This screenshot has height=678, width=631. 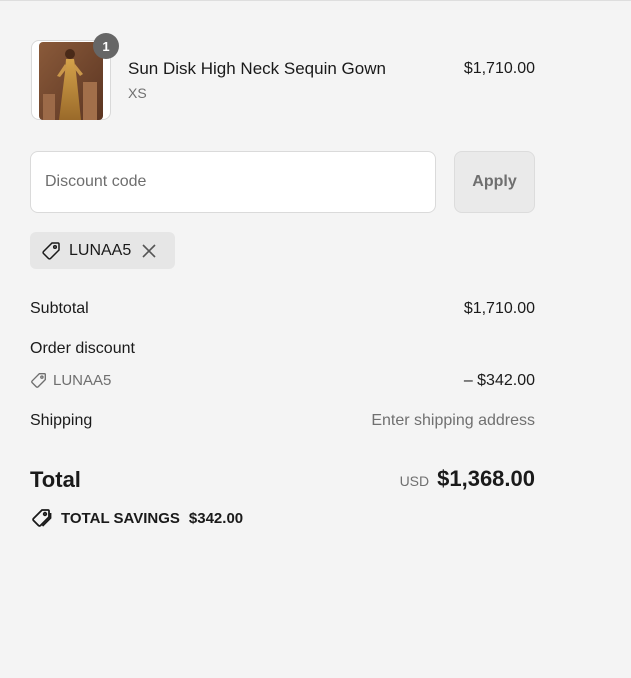 I want to click on order-discount-code-row: LUNAA5, so click(x=70, y=380).